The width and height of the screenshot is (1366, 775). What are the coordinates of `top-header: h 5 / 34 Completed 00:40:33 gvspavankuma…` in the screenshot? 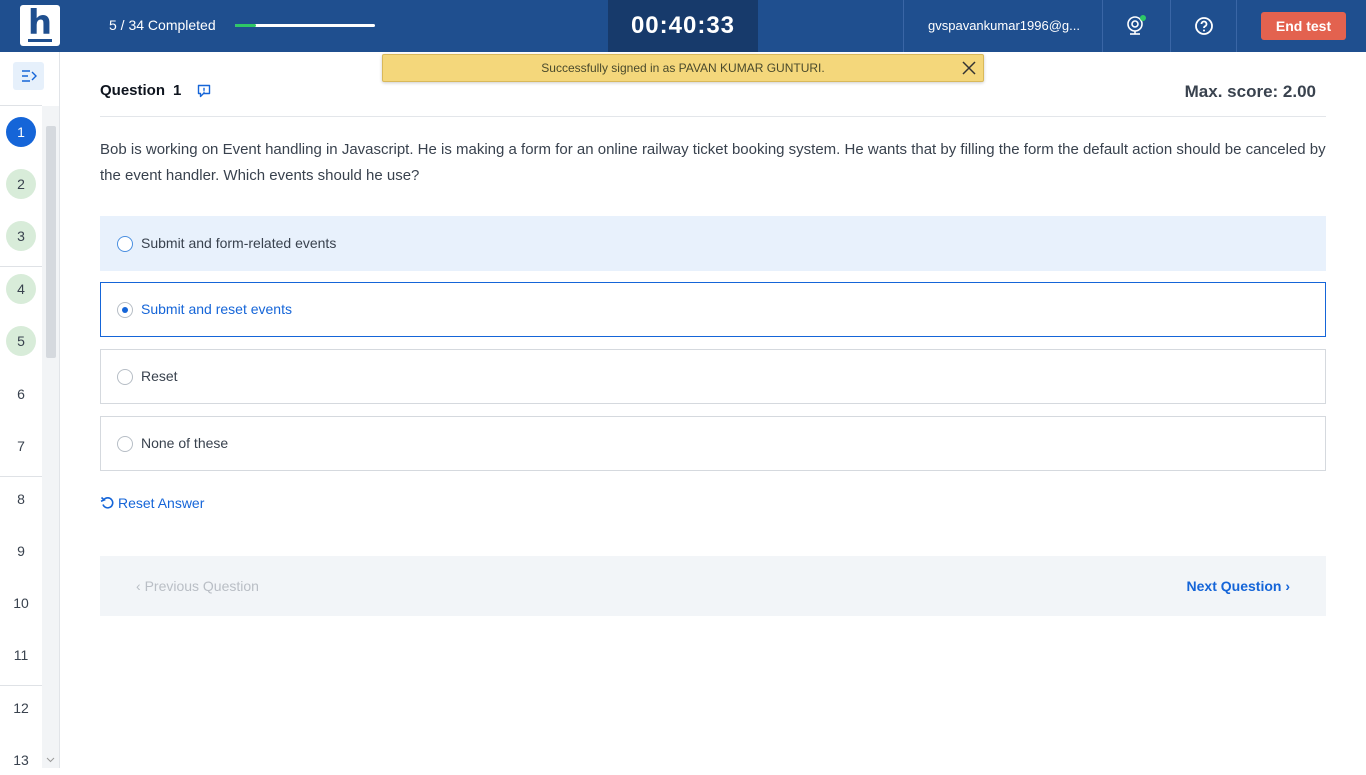 It's located at (683, 26).